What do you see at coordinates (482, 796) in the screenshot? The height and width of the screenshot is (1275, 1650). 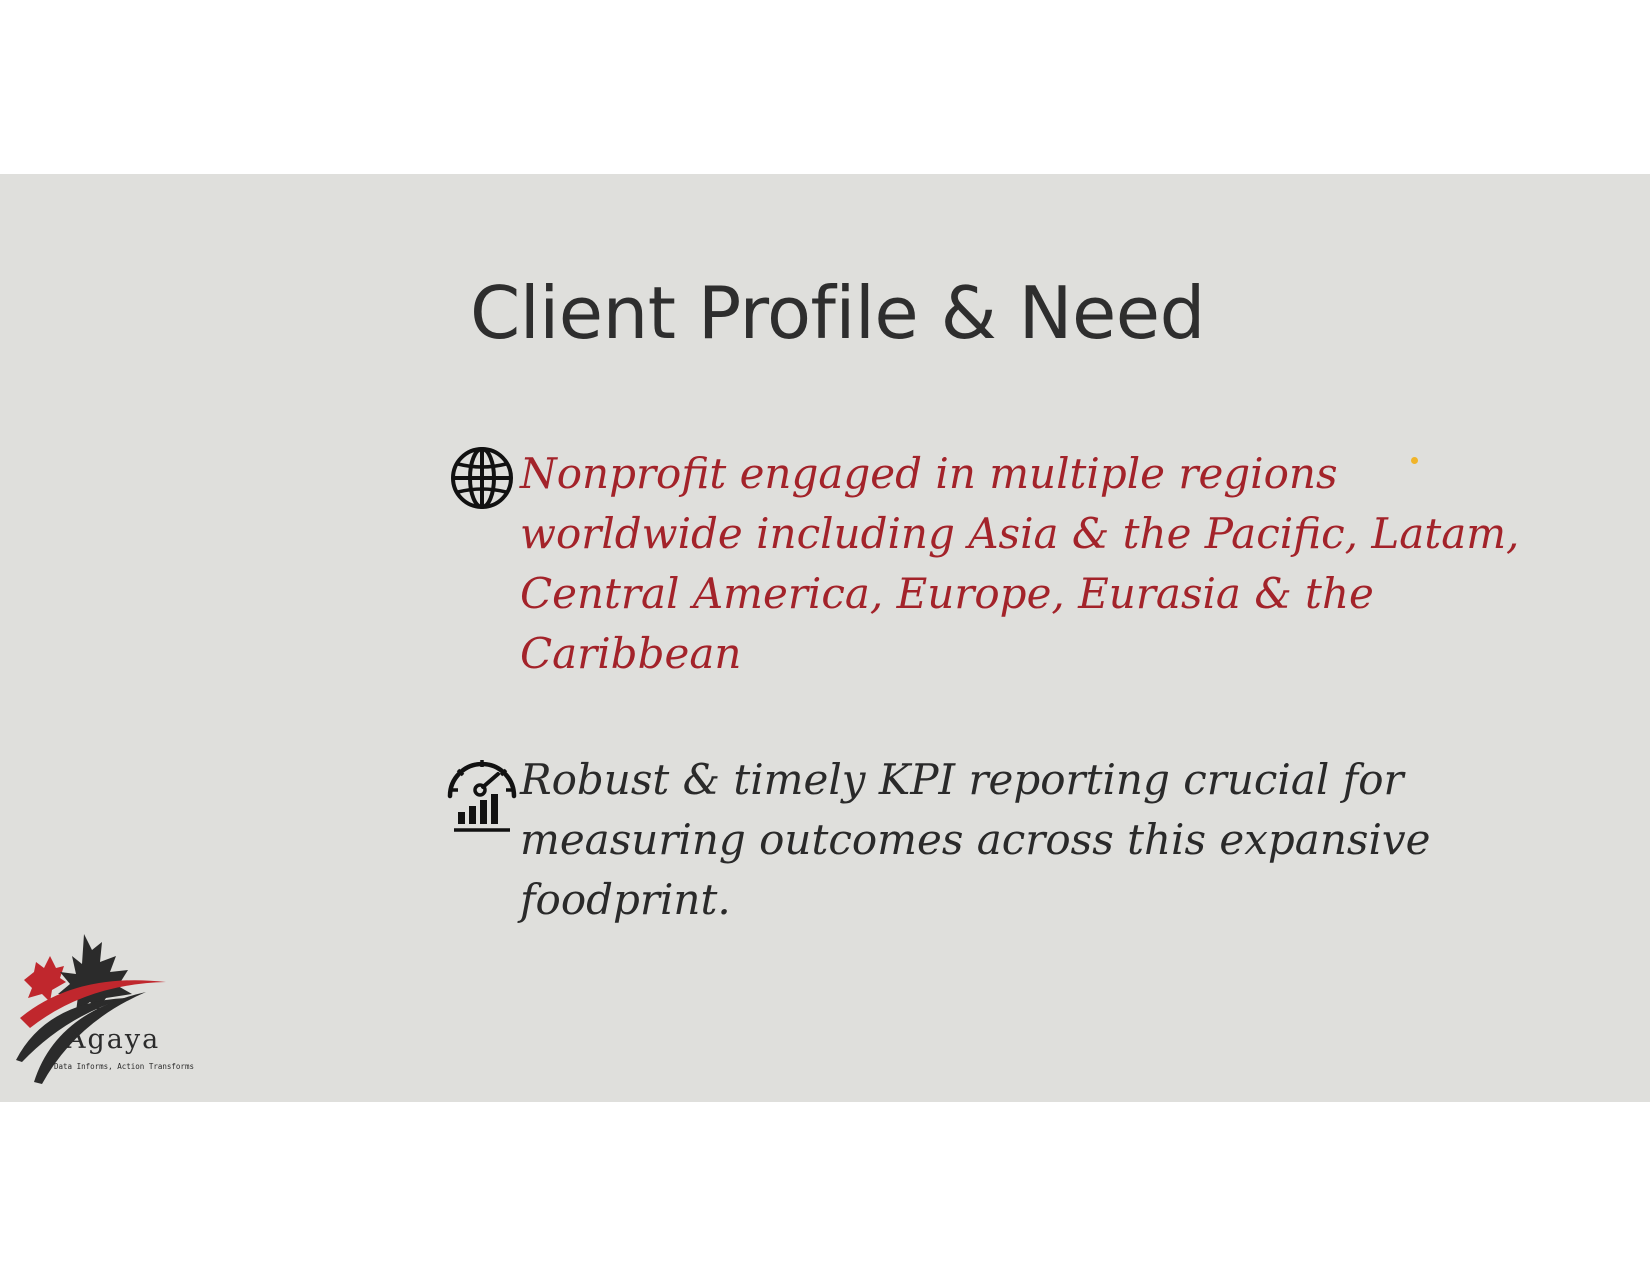 I see `speedometer-chart-icon` at bounding box center [482, 796].